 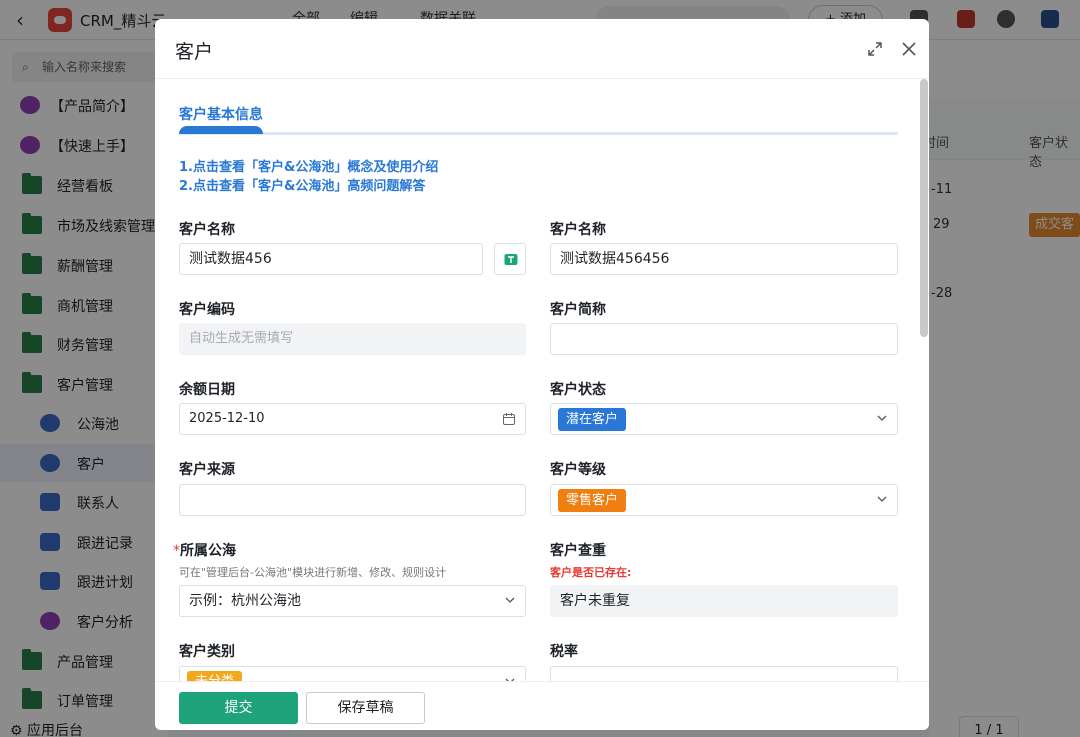 I want to click on customer-level-label: 客户等级, so click(x=578, y=470).